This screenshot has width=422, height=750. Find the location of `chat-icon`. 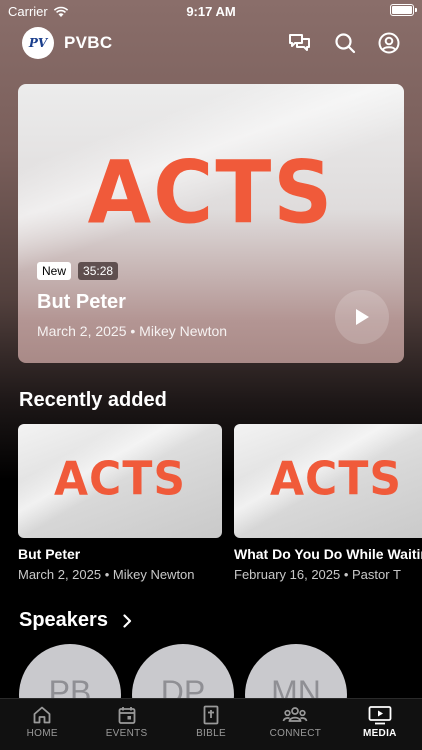

chat-icon is located at coordinates (300, 43).